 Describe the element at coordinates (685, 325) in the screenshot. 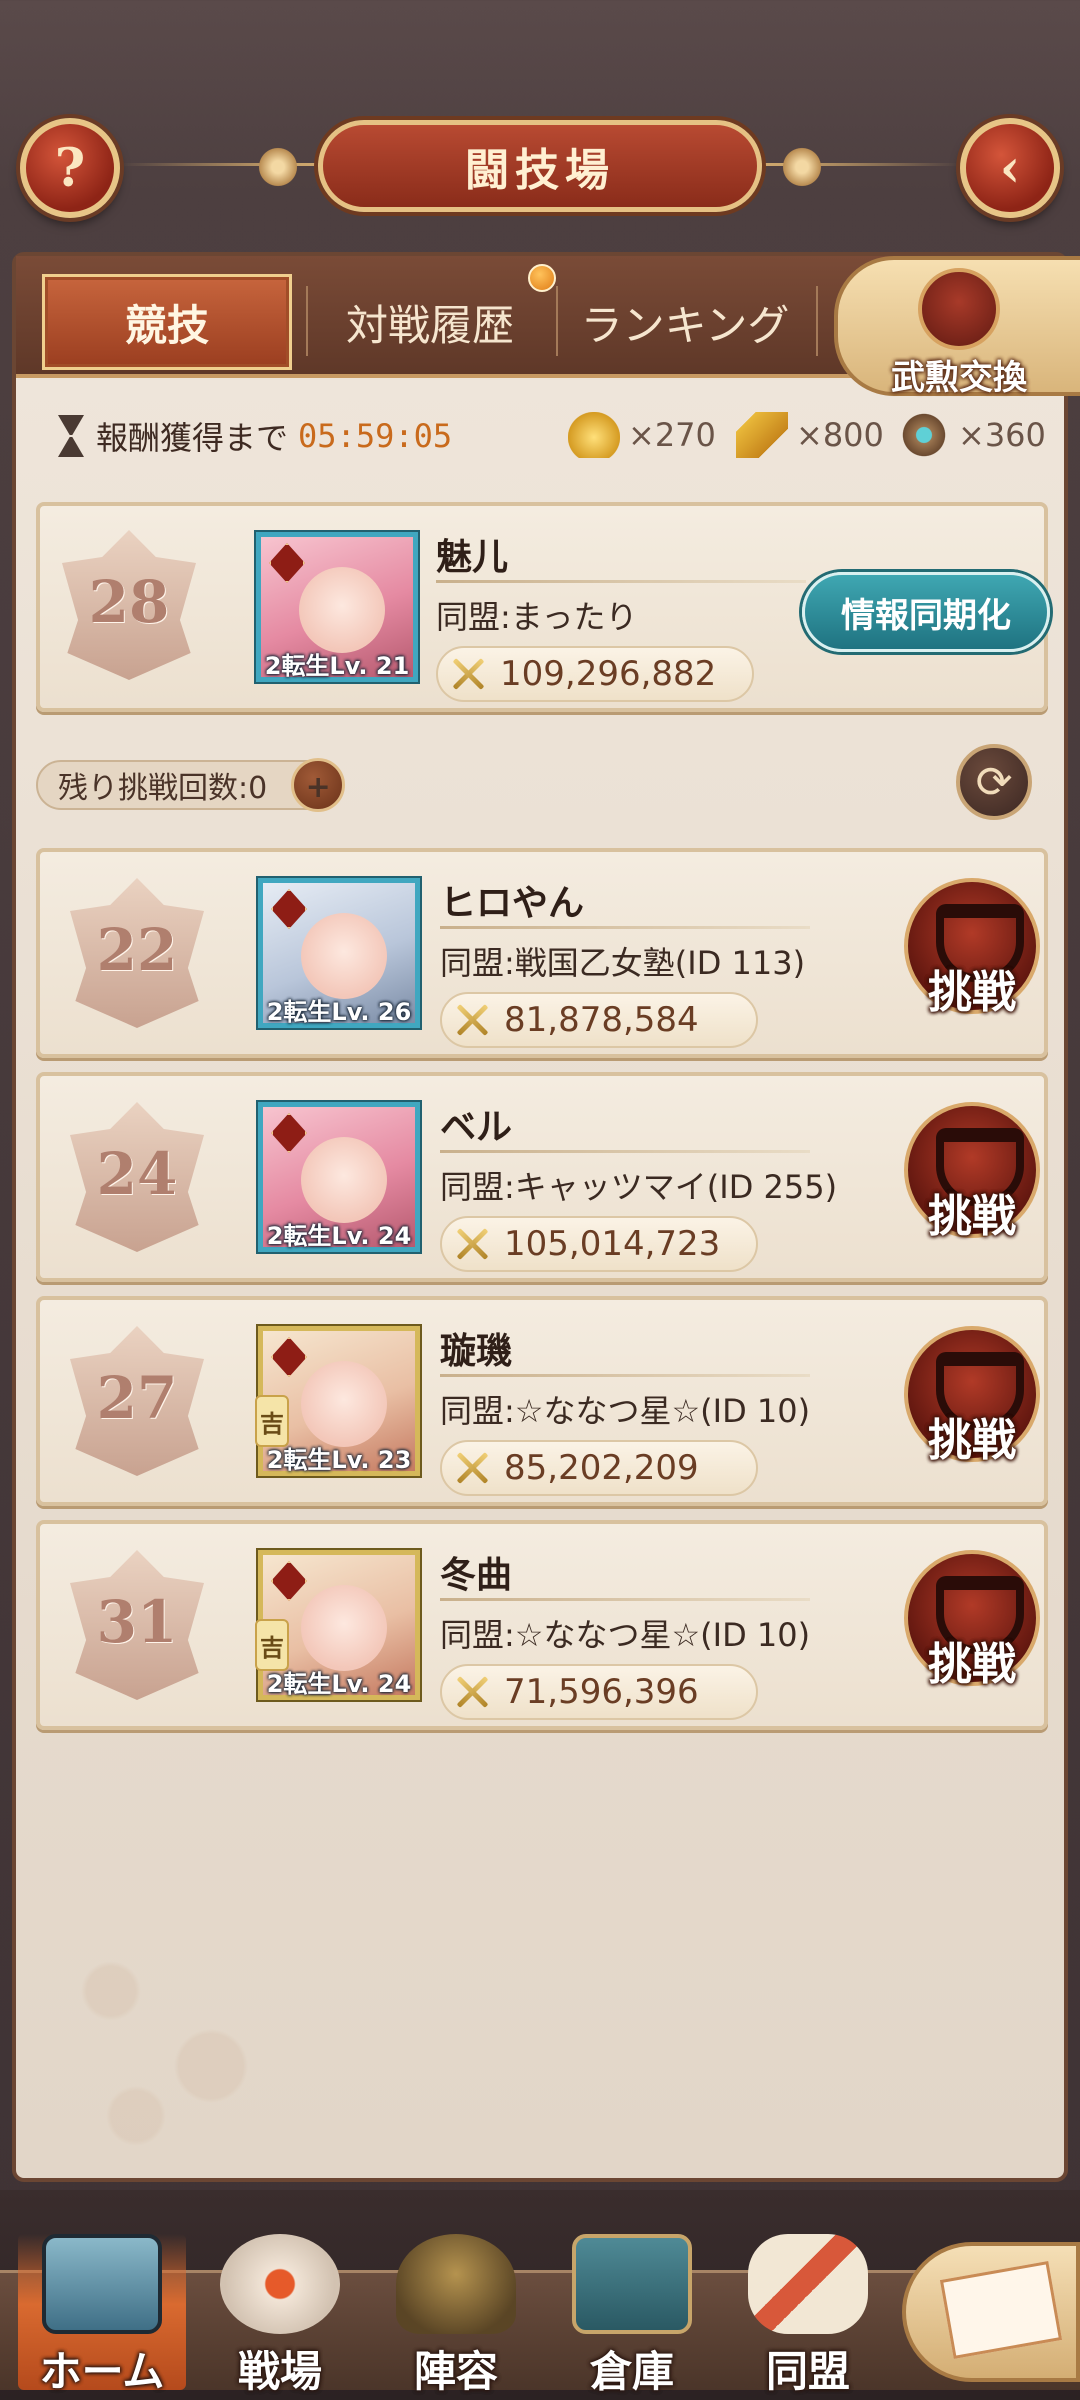

I see `tab-label: ランキング` at that location.